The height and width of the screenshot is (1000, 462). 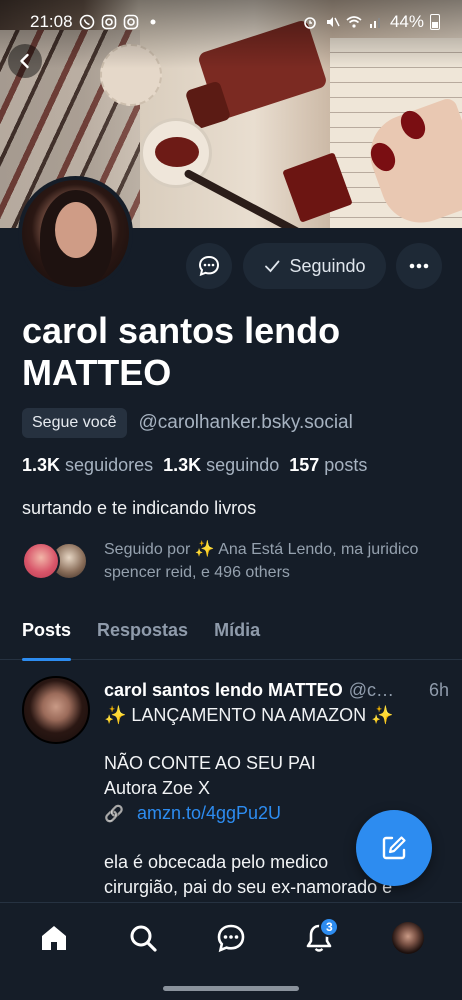 I want to click on chevron-left-icon, so click(x=24, y=61).